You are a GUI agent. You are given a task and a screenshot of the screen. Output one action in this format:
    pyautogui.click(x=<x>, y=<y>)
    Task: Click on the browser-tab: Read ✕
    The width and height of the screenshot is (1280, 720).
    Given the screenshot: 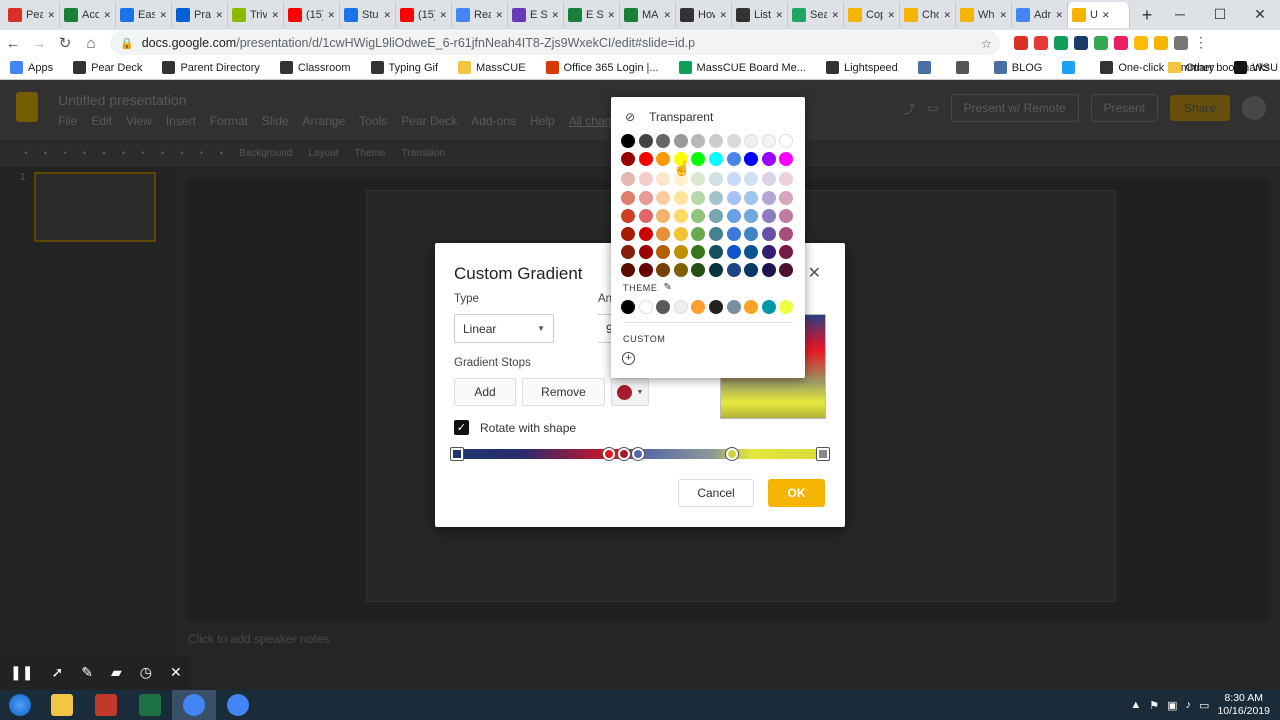 What is the action you would take?
    pyautogui.click(x=480, y=15)
    